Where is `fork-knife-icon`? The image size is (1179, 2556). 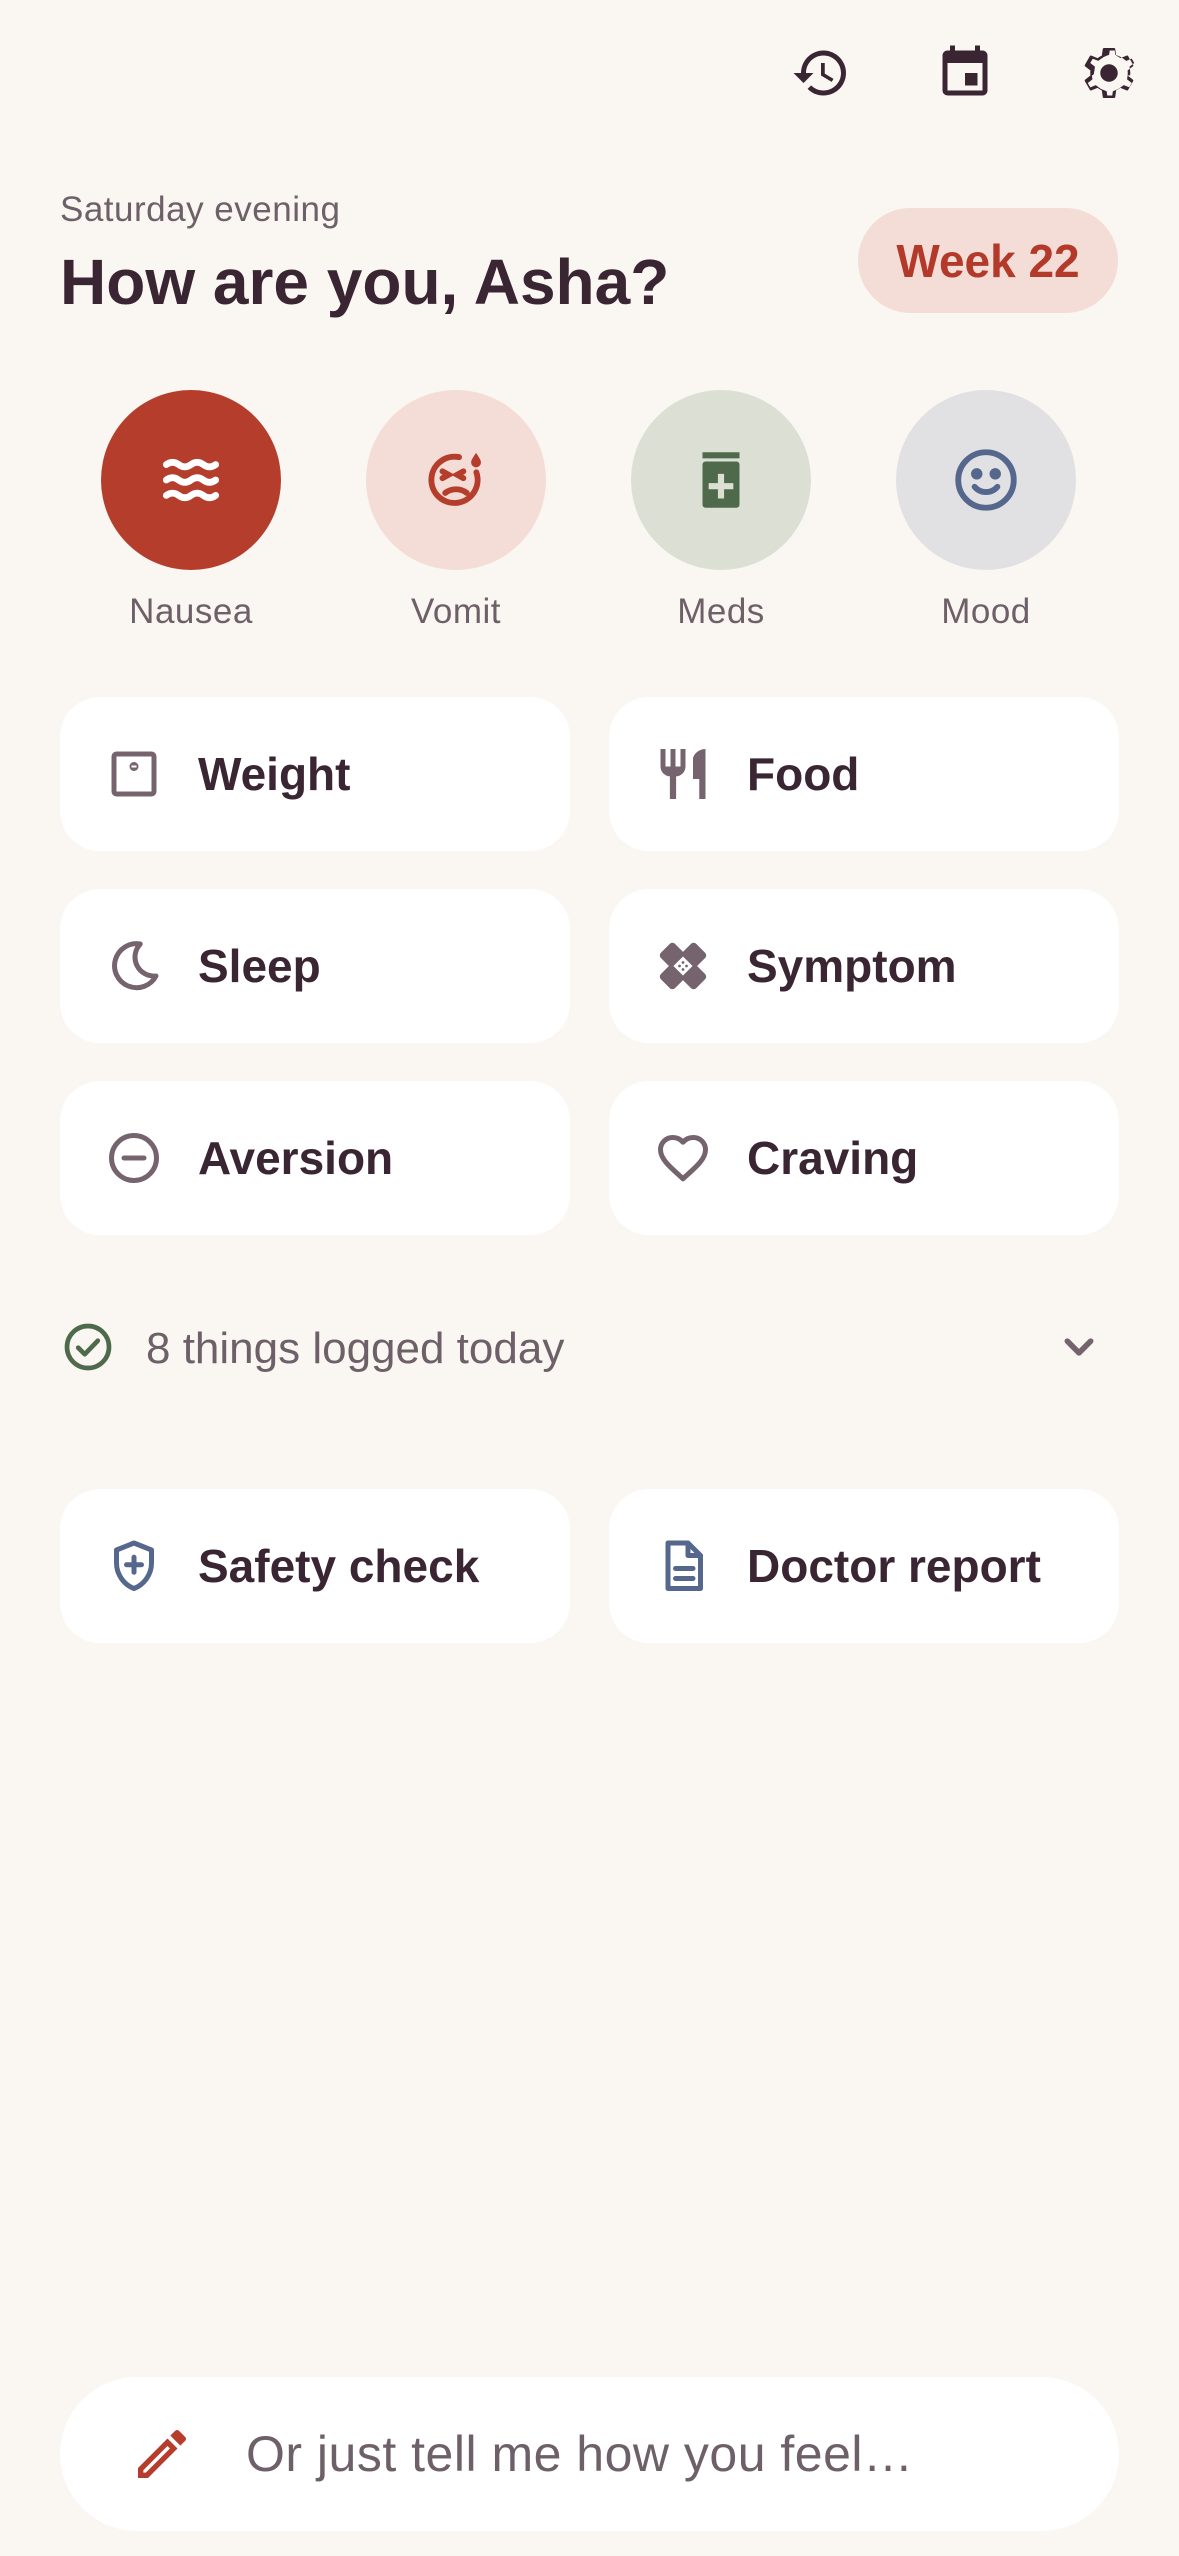
fork-knife-icon is located at coordinates (683, 774).